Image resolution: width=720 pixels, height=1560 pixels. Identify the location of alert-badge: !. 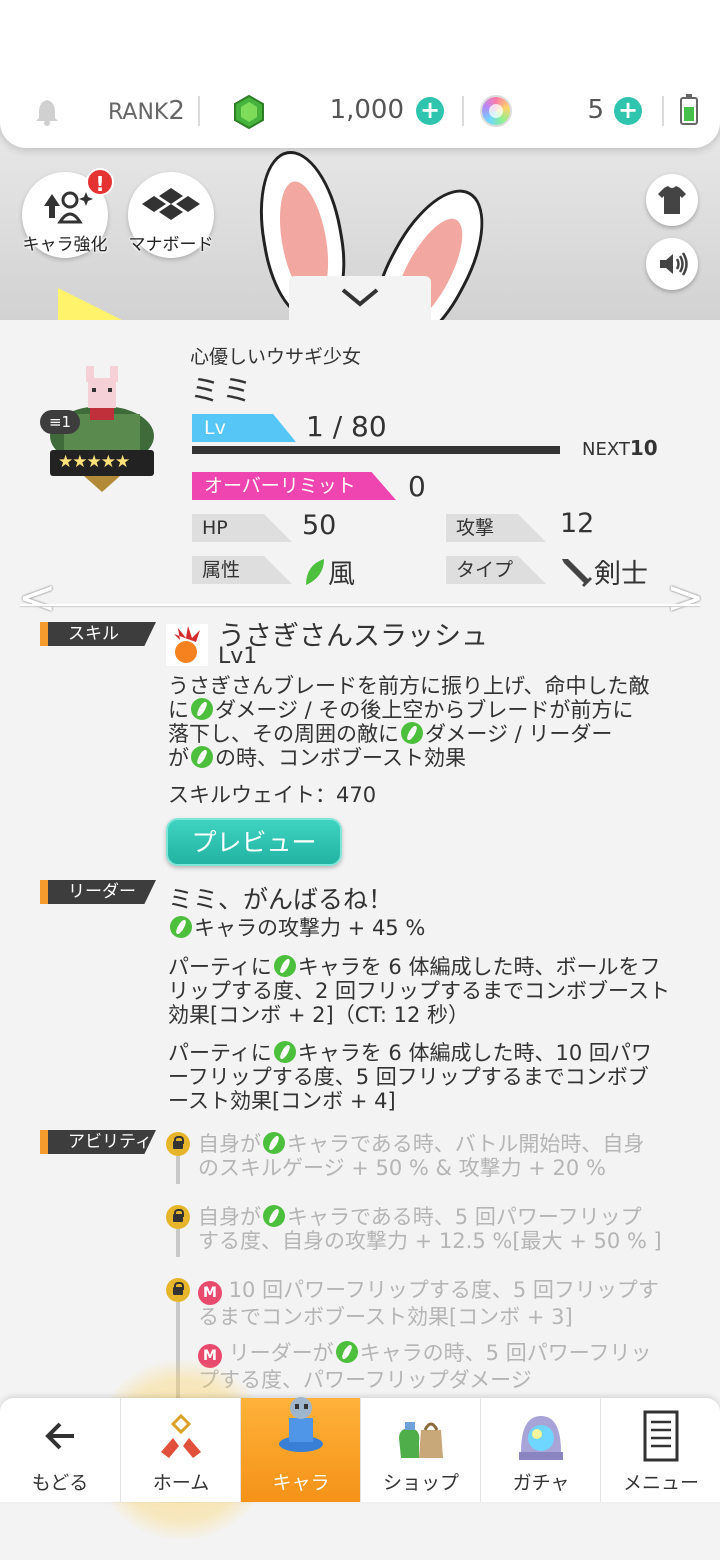
(100, 182).